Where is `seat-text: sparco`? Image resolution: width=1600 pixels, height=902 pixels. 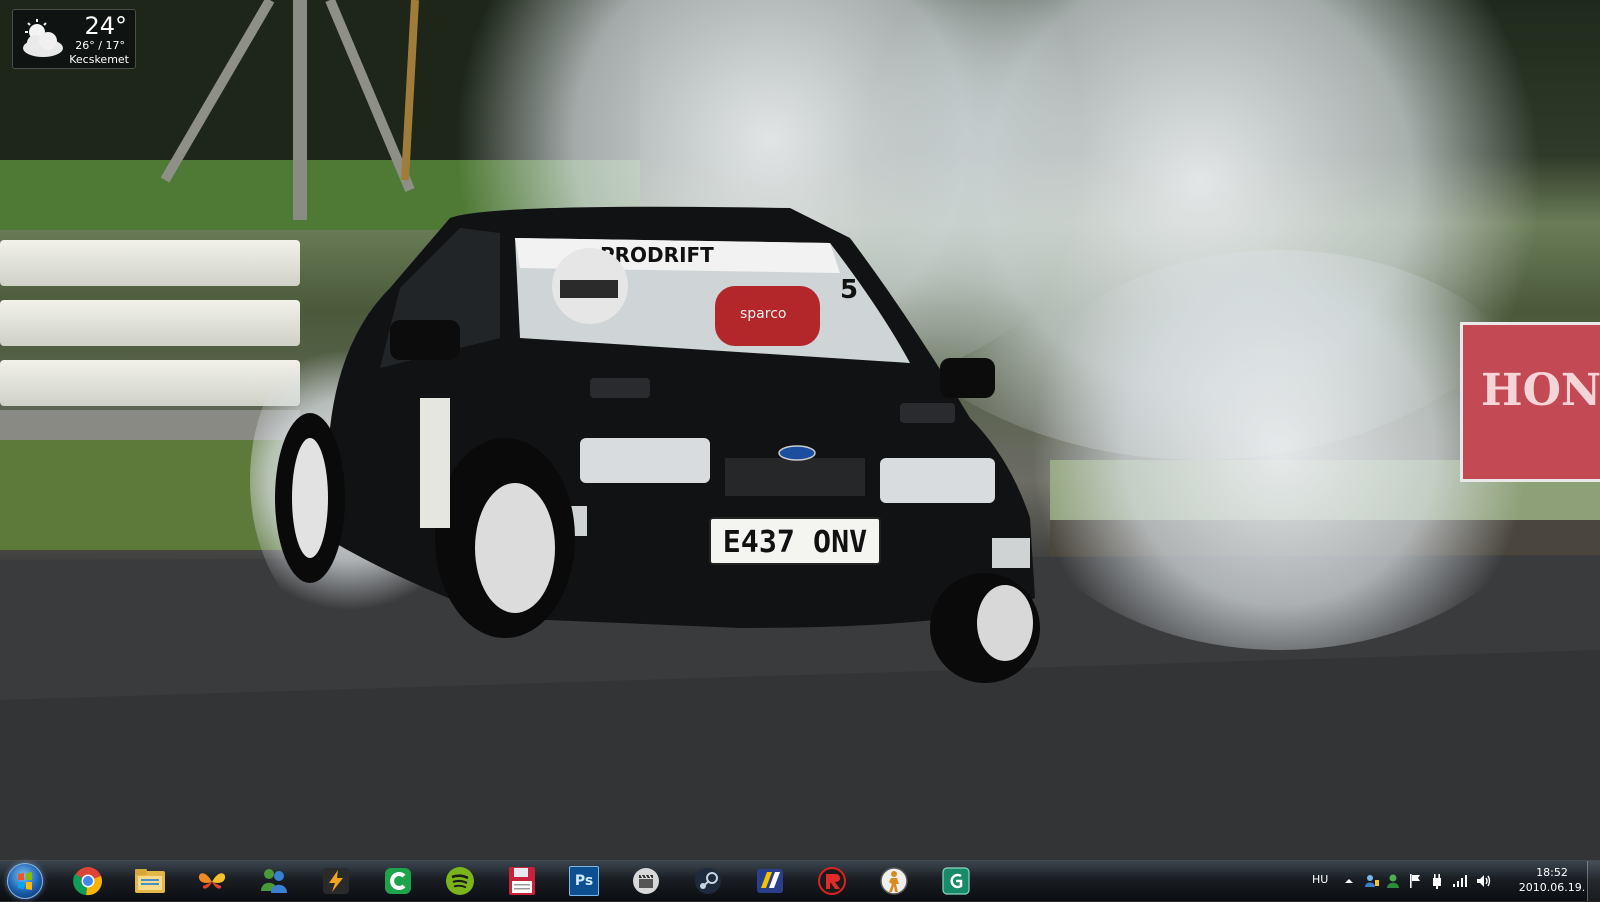 seat-text: sparco is located at coordinates (763, 314).